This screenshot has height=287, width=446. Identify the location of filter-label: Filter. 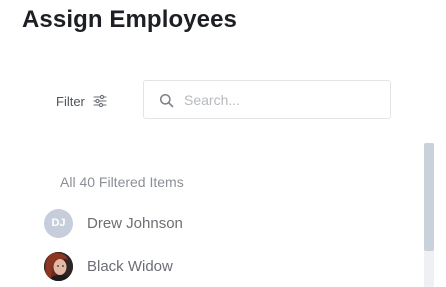
(70, 101).